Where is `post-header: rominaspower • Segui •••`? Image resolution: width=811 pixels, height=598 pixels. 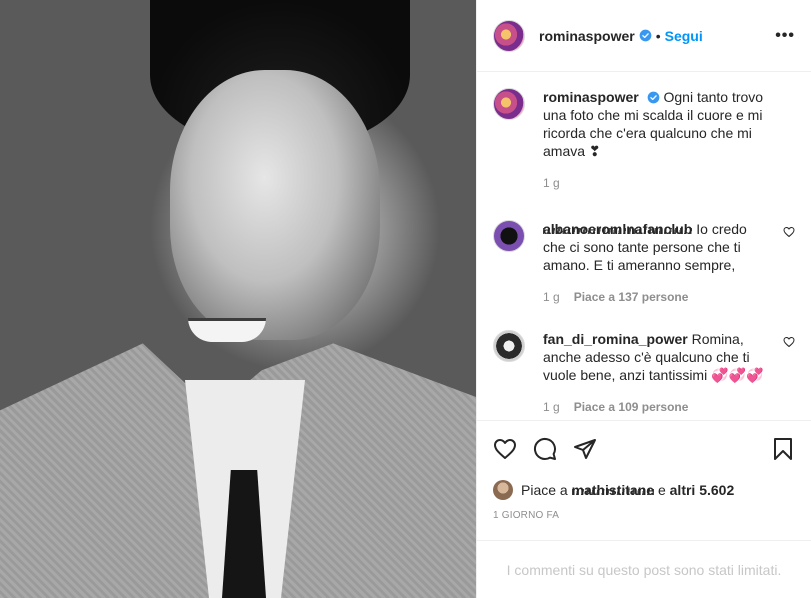
post-header: rominaspower • Segui ••• is located at coordinates (644, 36).